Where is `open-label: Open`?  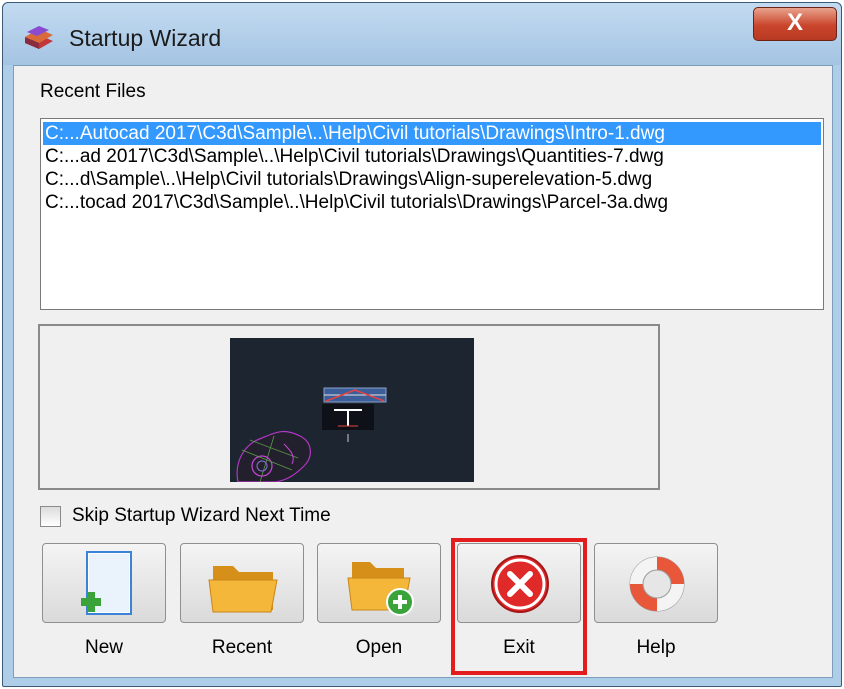
open-label: Open is located at coordinates (379, 647).